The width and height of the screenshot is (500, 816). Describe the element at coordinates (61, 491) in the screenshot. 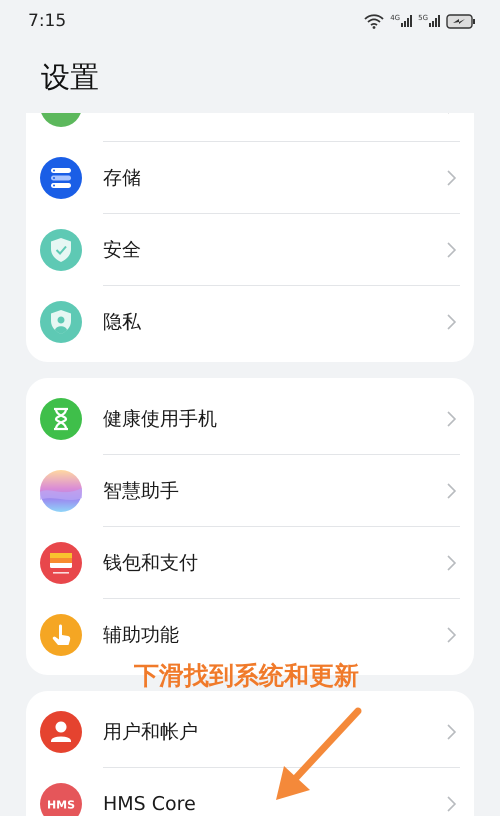

I see `gradient-orb-icon` at that location.